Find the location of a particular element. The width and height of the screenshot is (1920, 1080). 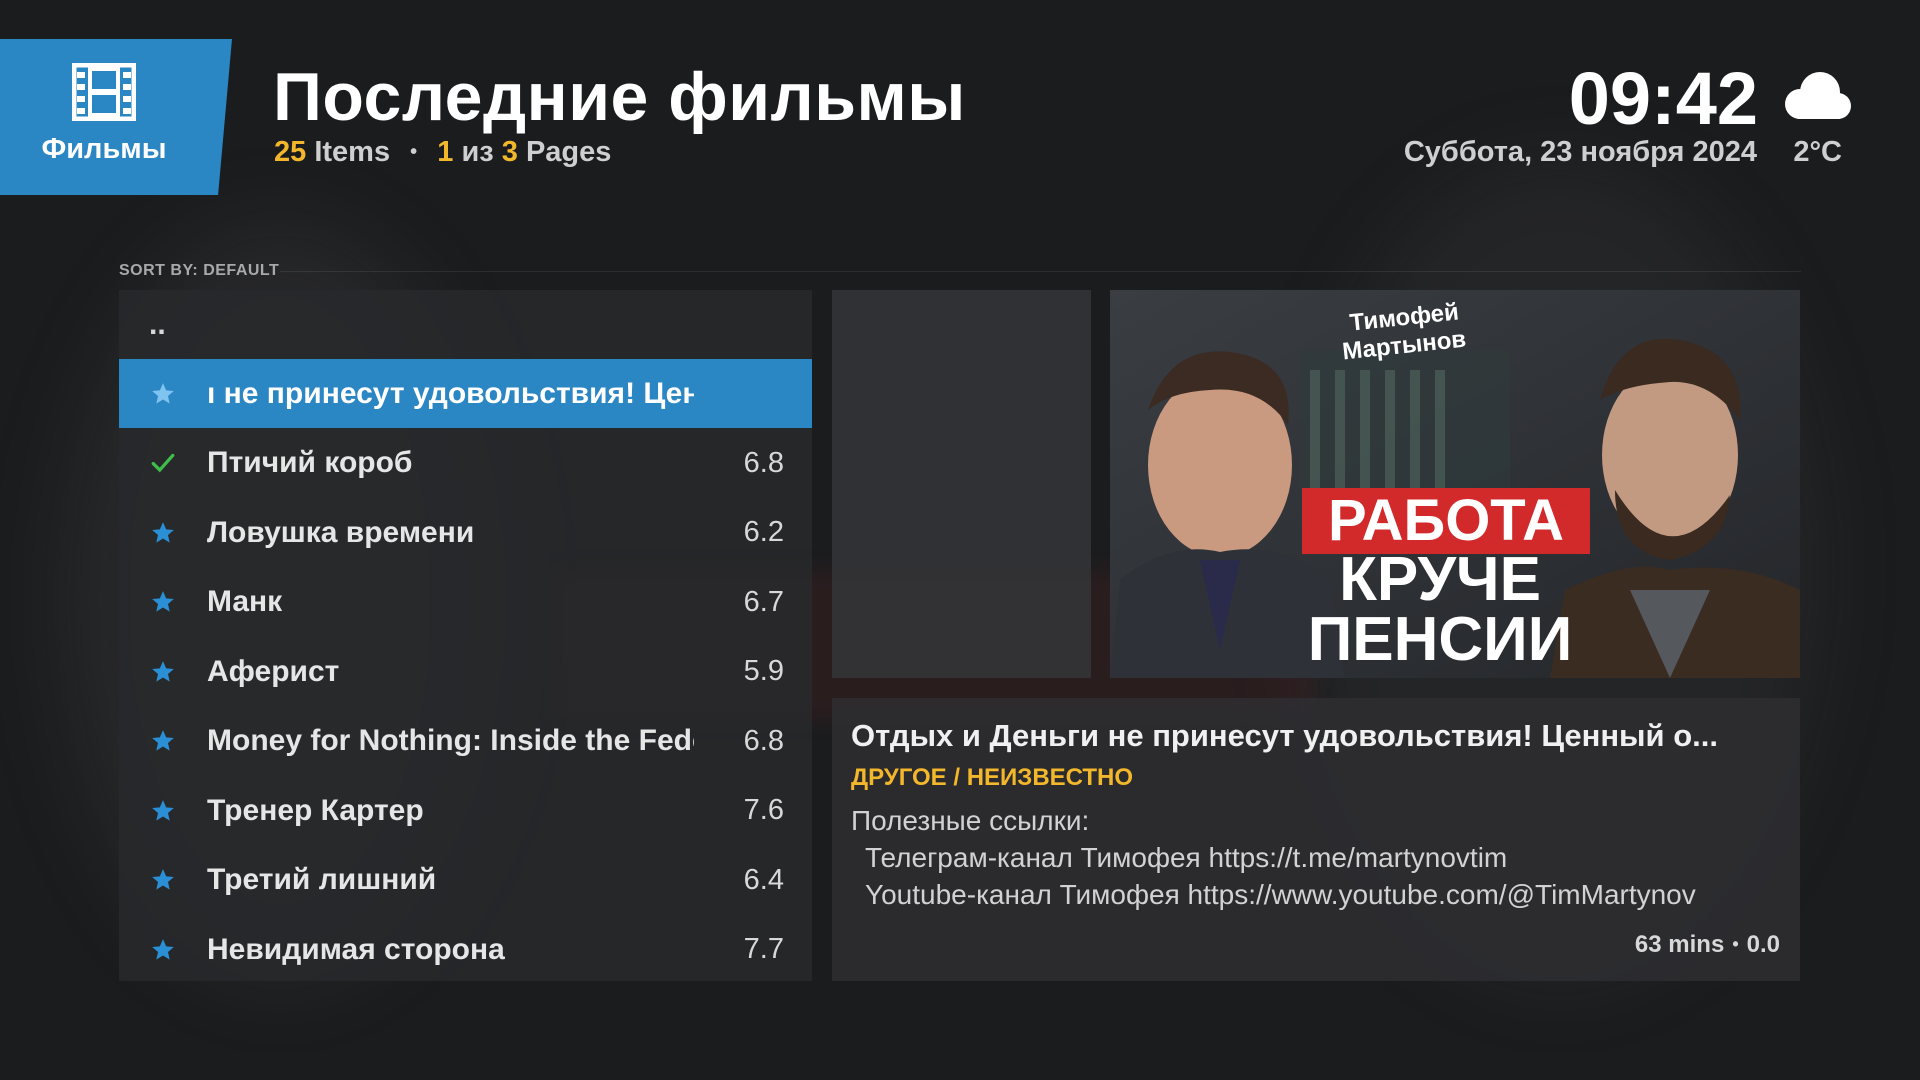

list-item: Ловушка времени 6.2 is located at coordinates (465, 532).